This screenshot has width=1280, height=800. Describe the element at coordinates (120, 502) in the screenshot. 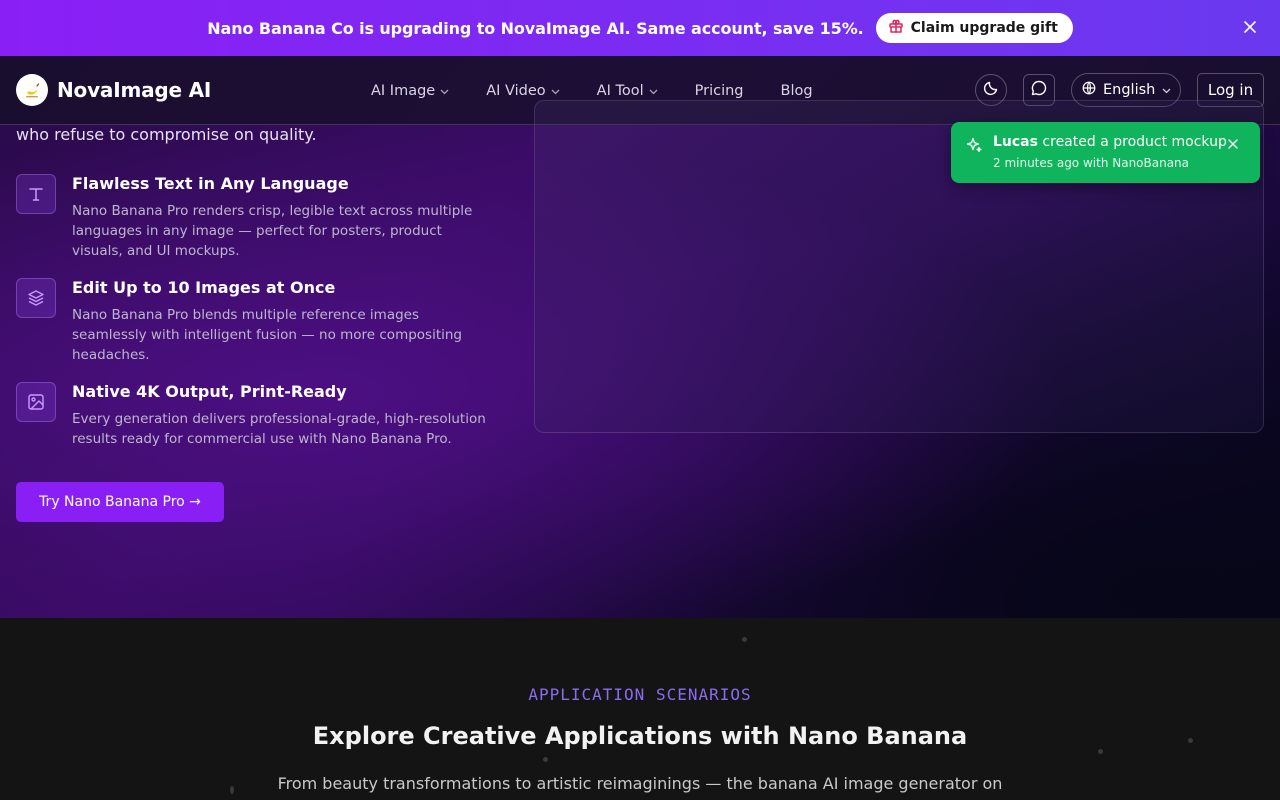

I see `try-nano-banana-pro-button: Try Nano Banana Pro →` at that location.